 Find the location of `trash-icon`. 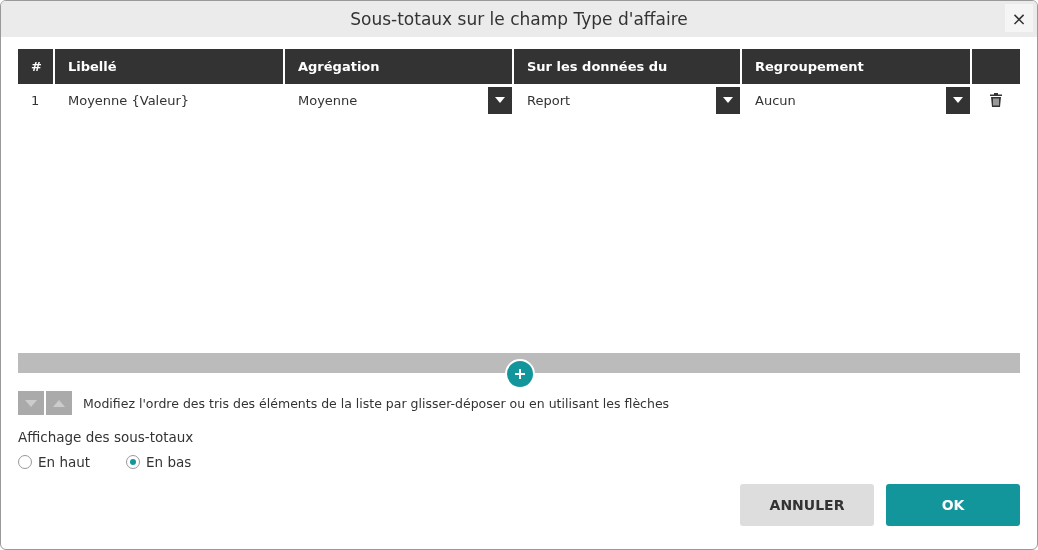

trash-icon is located at coordinates (996, 100).